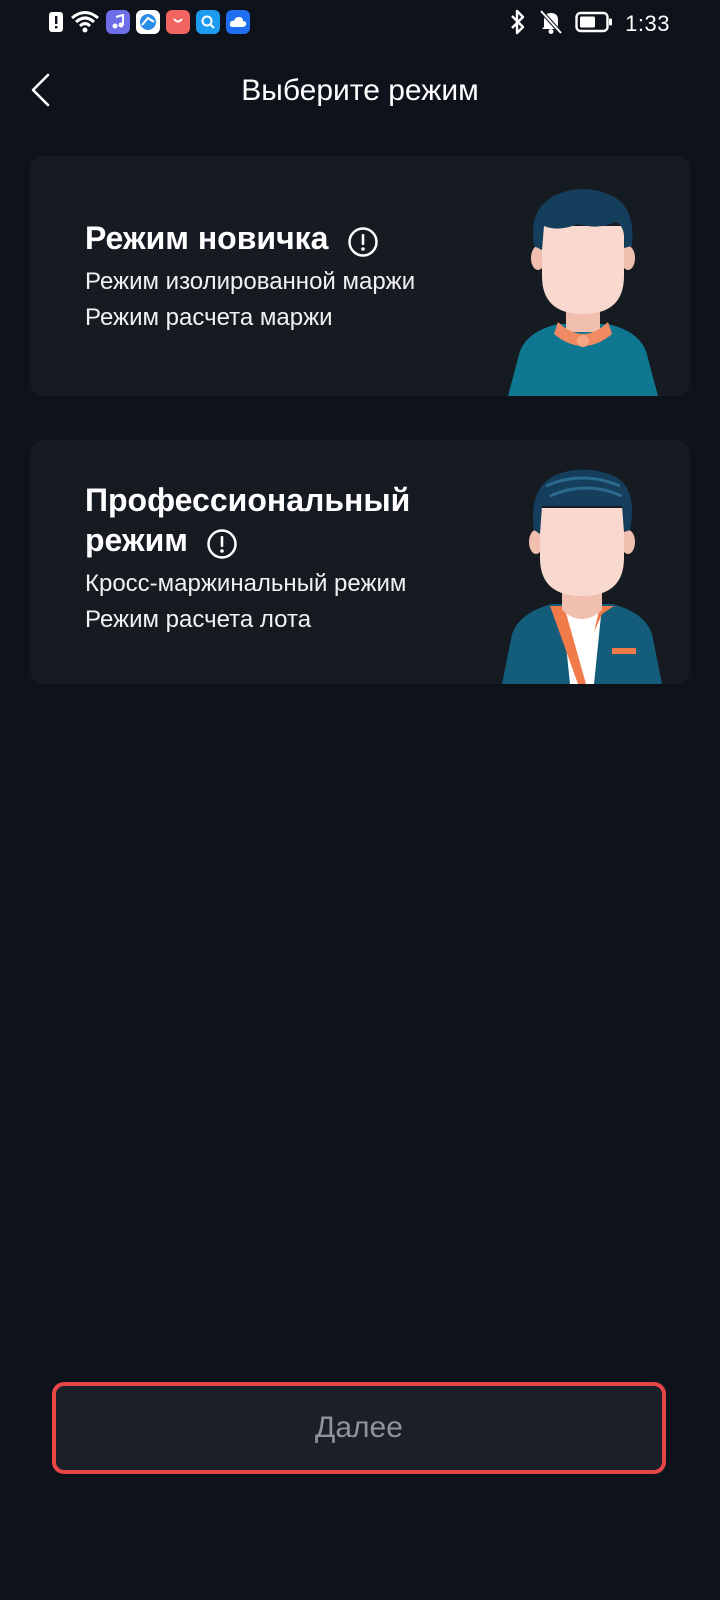  What do you see at coordinates (247, 521) in the screenshot?
I see `professional-mode-title-row: Профессиональный режим` at bounding box center [247, 521].